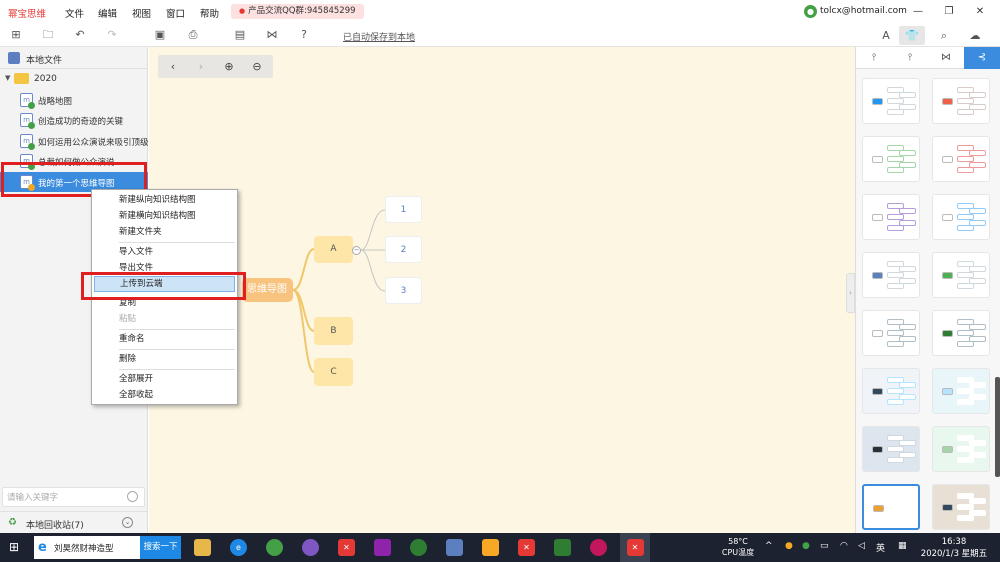 This screenshot has width=1000, height=562. Describe the element at coordinates (824, 546) in the screenshot. I see `battery-icon: ▭` at that location.